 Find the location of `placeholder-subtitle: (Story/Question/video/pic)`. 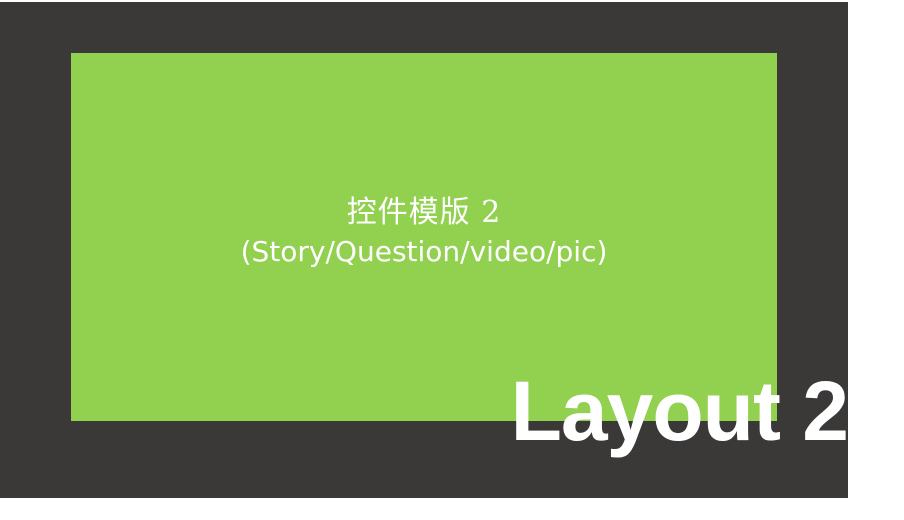

placeholder-subtitle: (Story/Question/video/pic) is located at coordinates (424, 251).